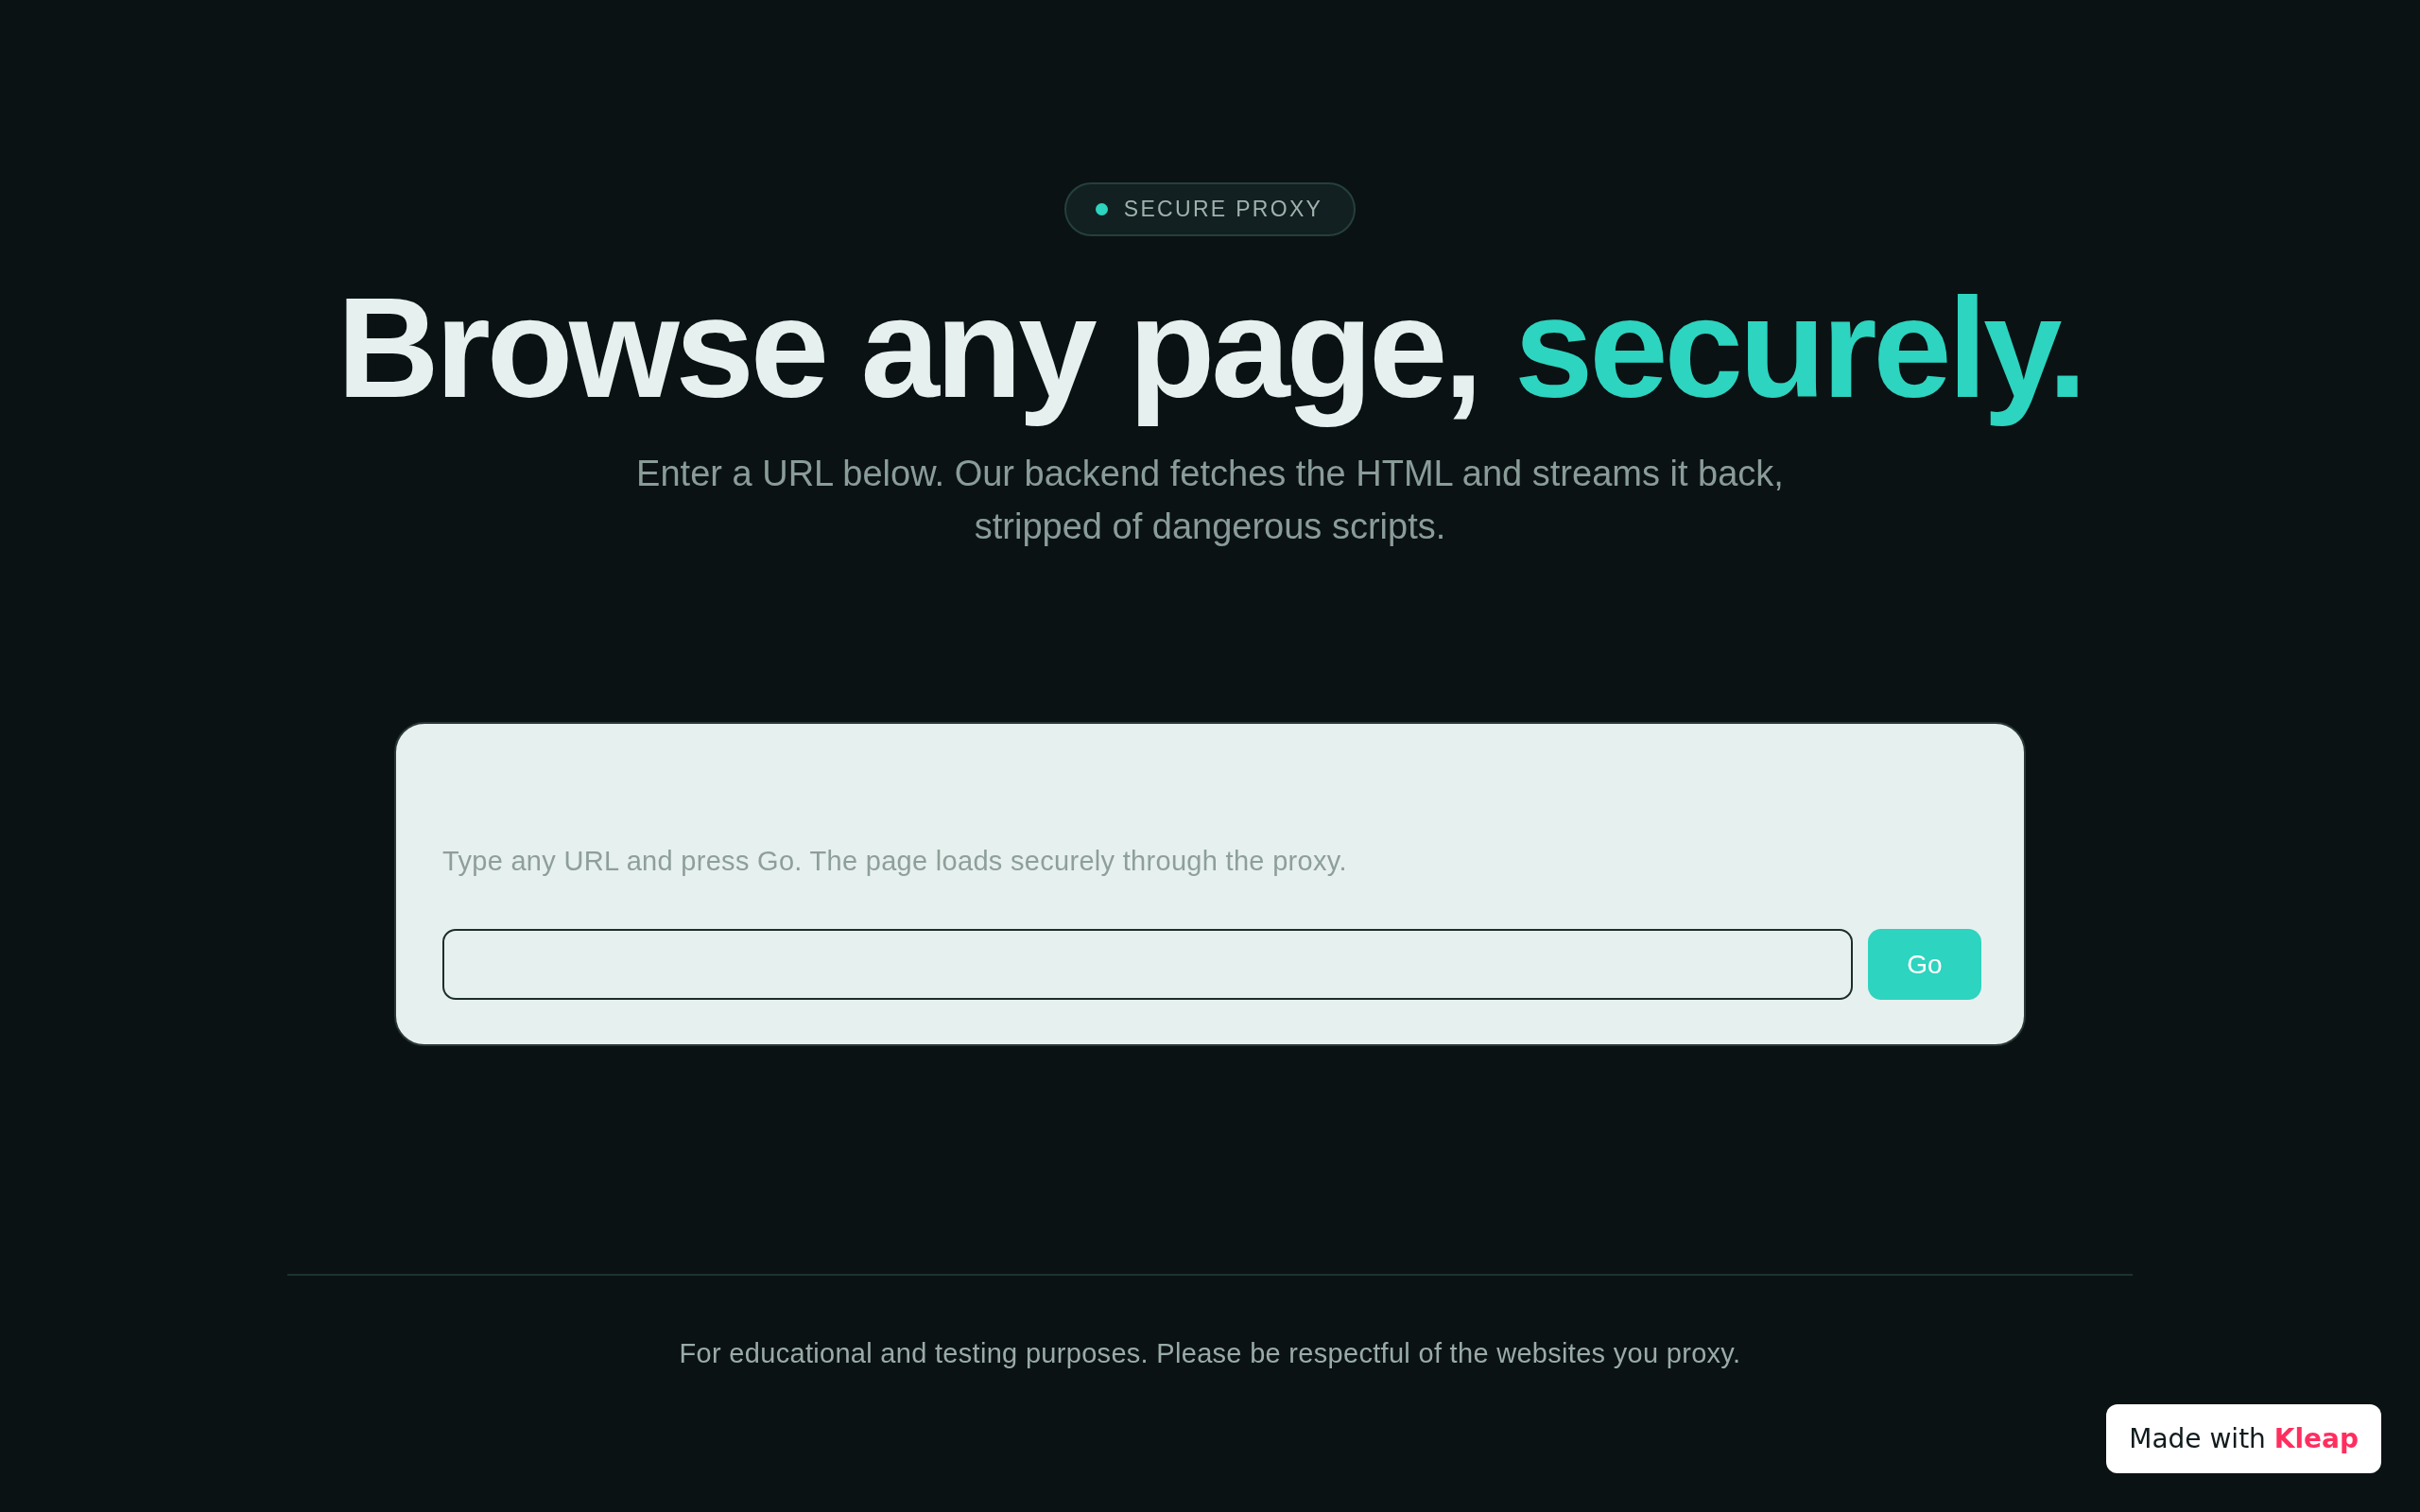  Describe the element at coordinates (1210, 500) in the screenshot. I see `hero-subtitle: Enter a URL below. Our backend fetches the HTML and streams it back, stripped of dangerous scripts.` at that location.